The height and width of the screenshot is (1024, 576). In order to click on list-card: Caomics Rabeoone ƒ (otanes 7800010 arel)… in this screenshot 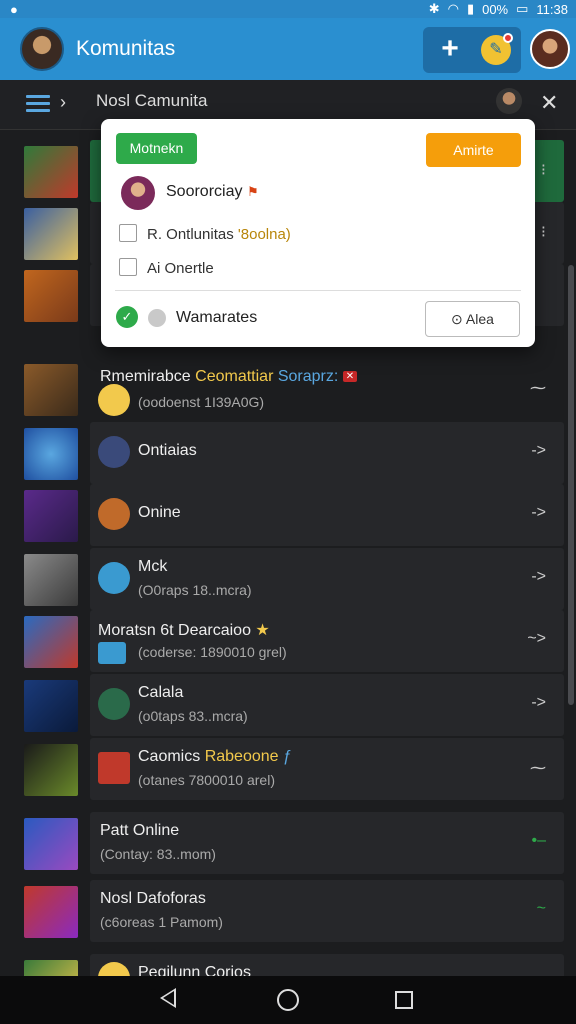, I will do `click(327, 769)`.